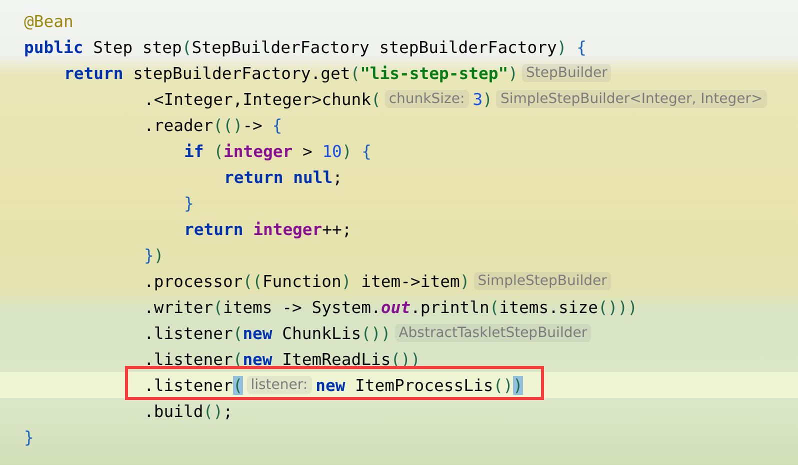  I want to click on code-text: }), so click(154, 255).